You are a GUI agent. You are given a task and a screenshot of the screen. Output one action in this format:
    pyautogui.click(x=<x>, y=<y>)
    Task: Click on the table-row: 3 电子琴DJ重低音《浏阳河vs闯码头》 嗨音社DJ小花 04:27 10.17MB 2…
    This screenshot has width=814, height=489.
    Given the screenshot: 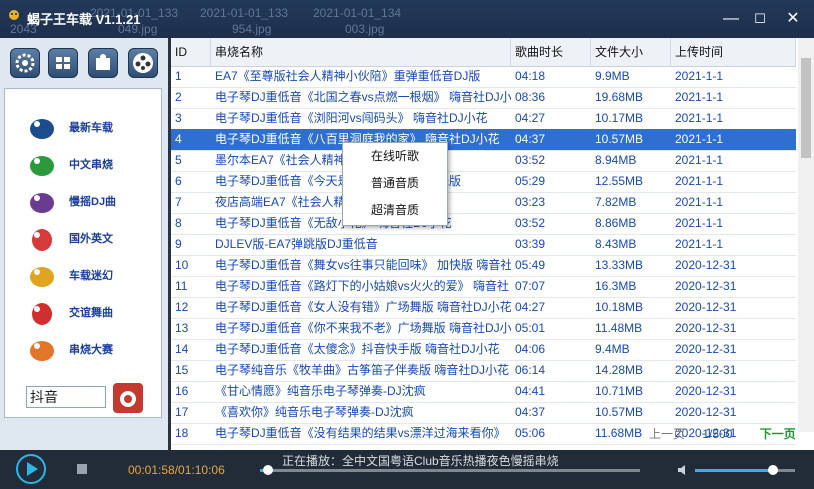 What is the action you would take?
    pyautogui.click(x=483, y=119)
    